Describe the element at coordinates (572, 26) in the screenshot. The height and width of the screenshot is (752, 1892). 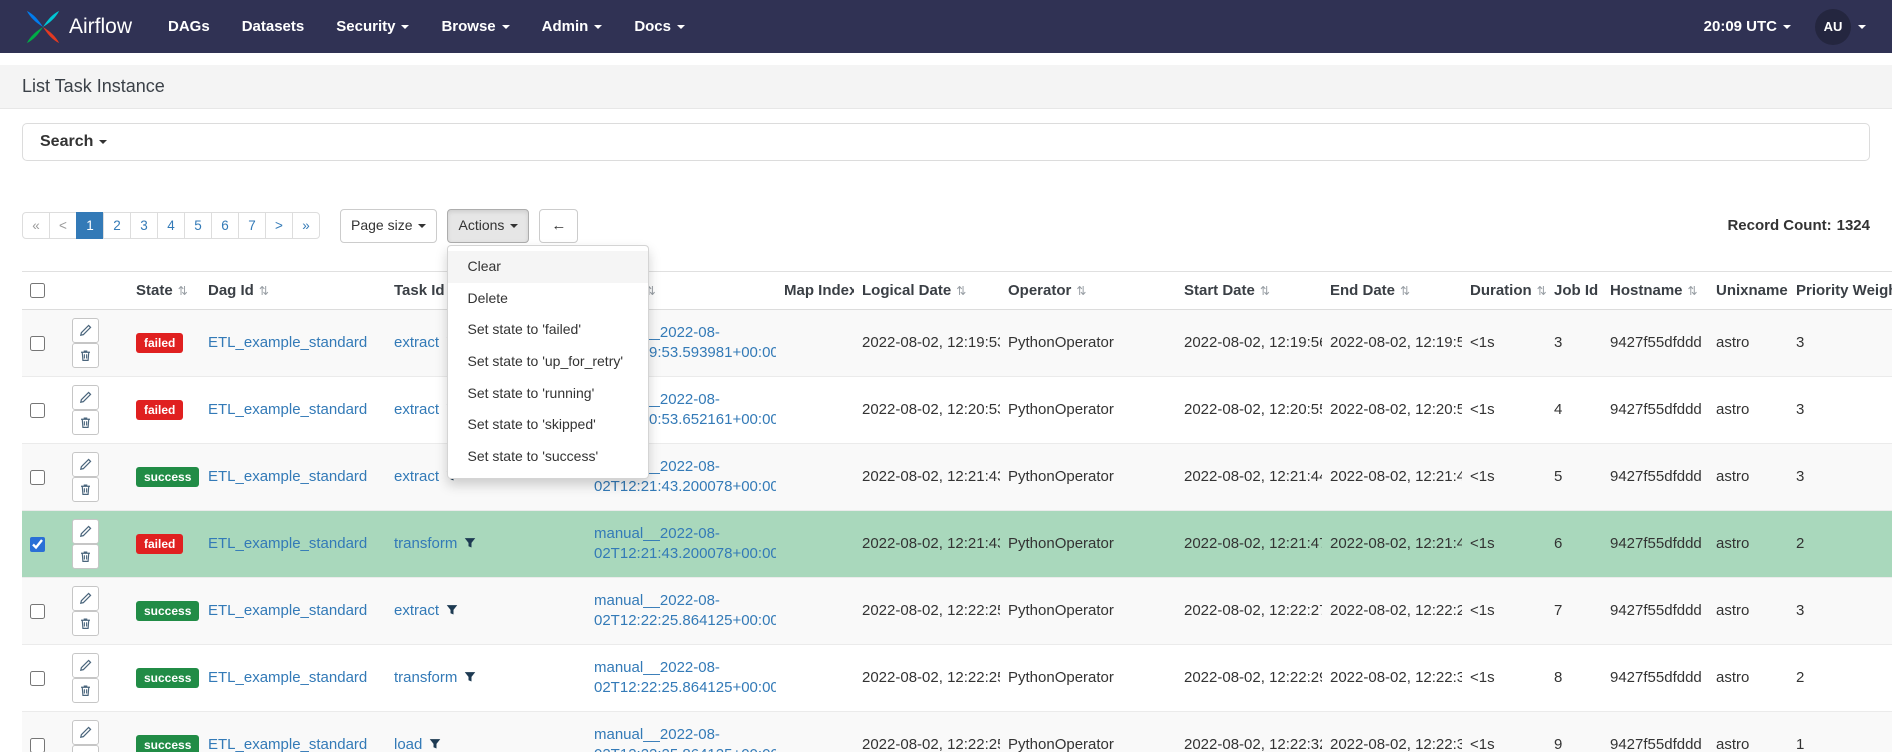
I see `nav-item-admin: Admin` at that location.